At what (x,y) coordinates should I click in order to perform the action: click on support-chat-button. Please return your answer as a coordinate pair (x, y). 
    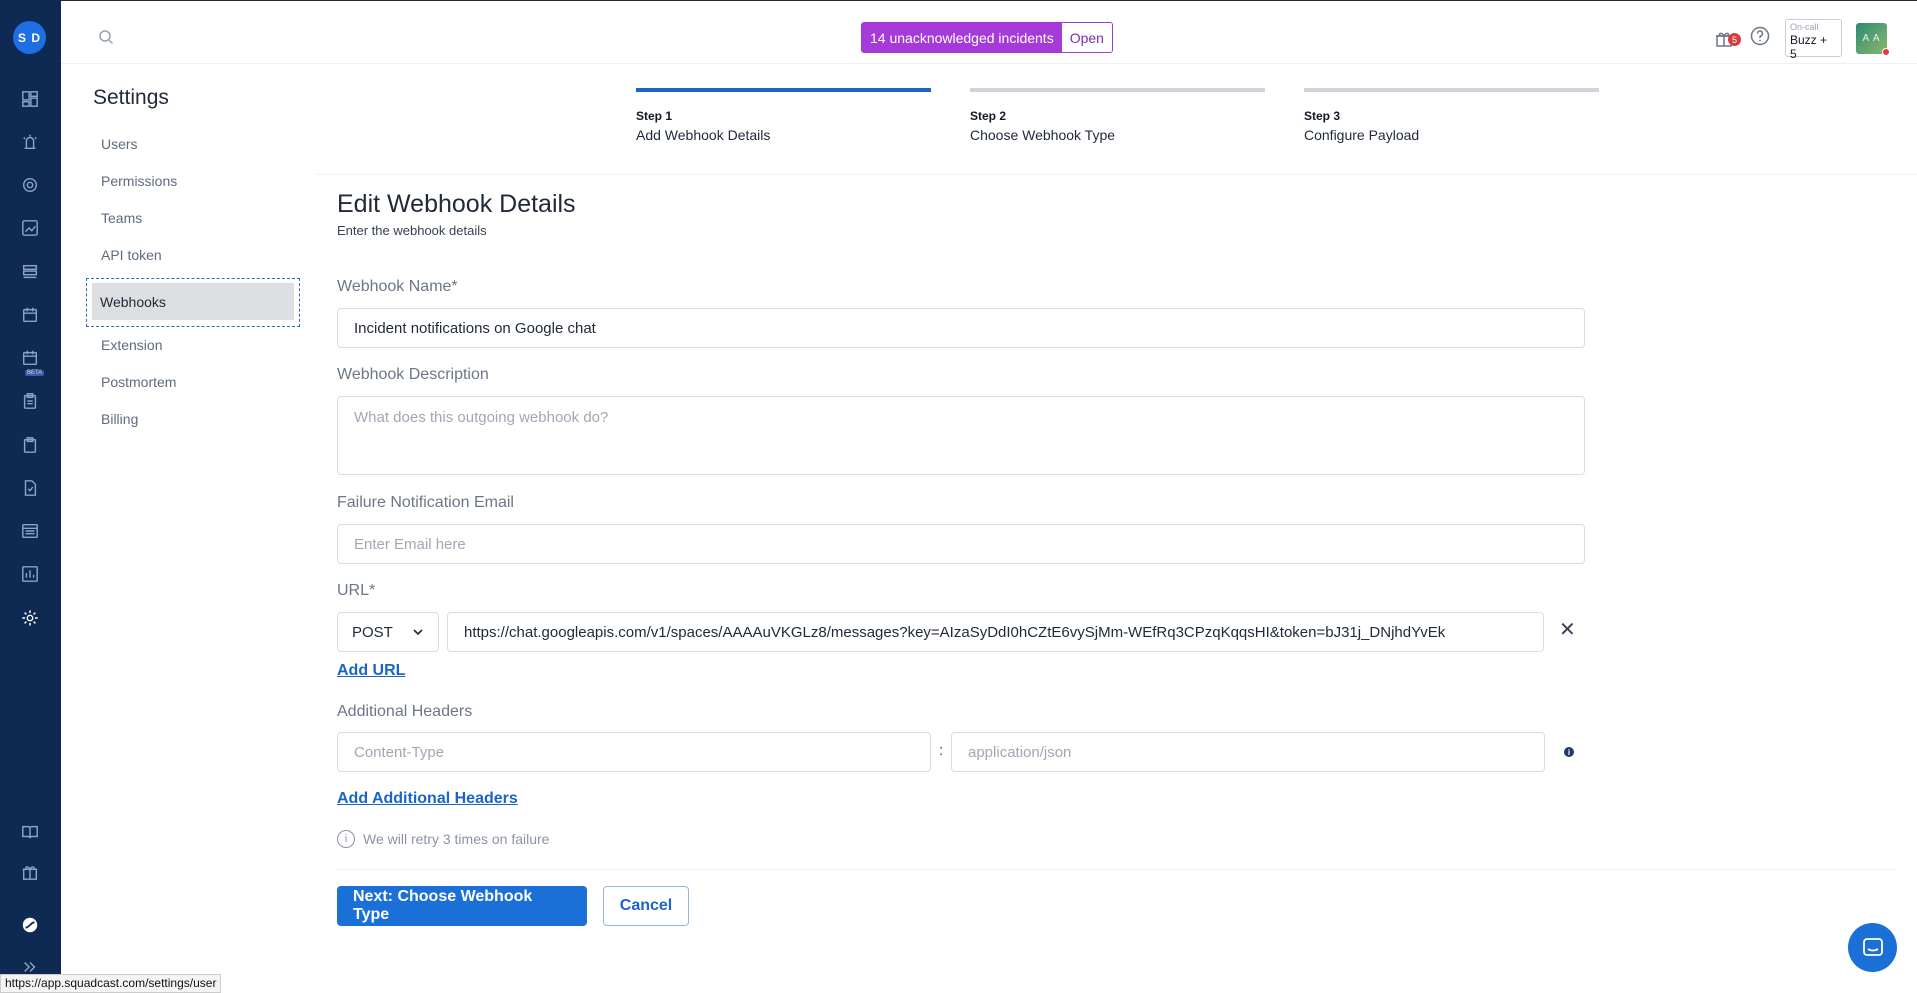
    Looking at the image, I should click on (1872, 947).